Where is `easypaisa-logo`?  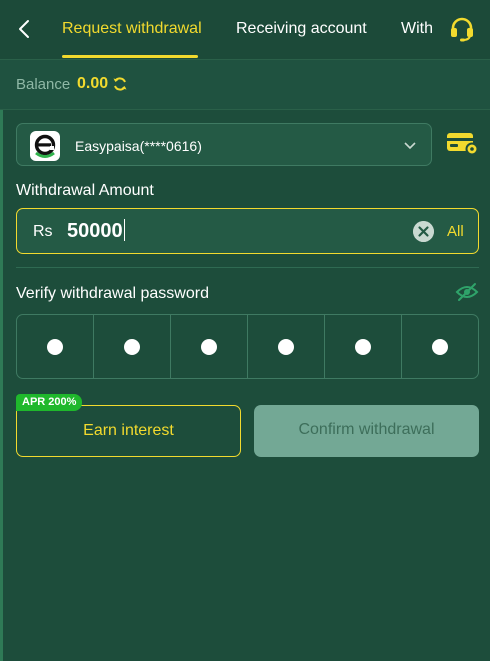 easypaisa-logo is located at coordinates (45, 146).